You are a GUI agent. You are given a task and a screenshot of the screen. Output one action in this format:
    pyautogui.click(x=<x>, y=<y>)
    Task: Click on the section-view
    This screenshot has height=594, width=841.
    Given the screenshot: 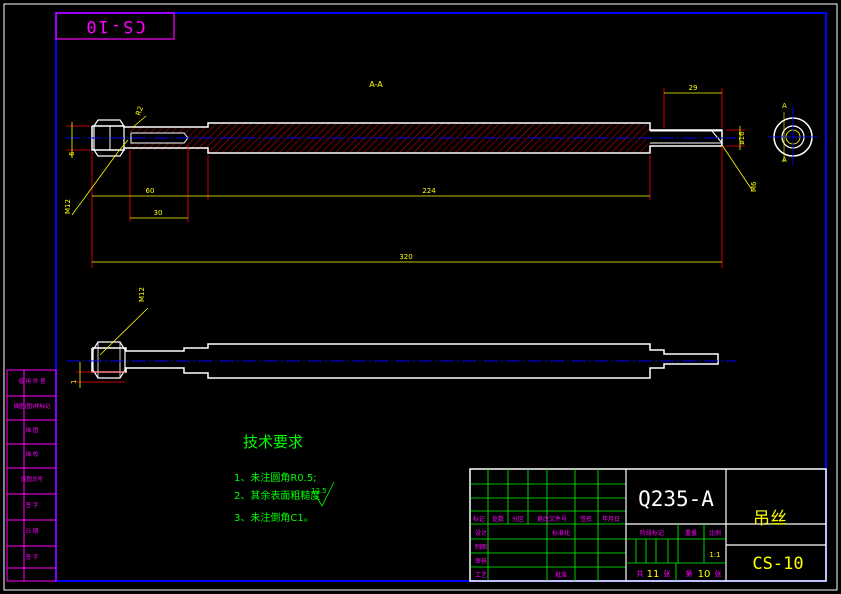 What is the action you would take?
    pyautogui.click(x=401, y=138)
    